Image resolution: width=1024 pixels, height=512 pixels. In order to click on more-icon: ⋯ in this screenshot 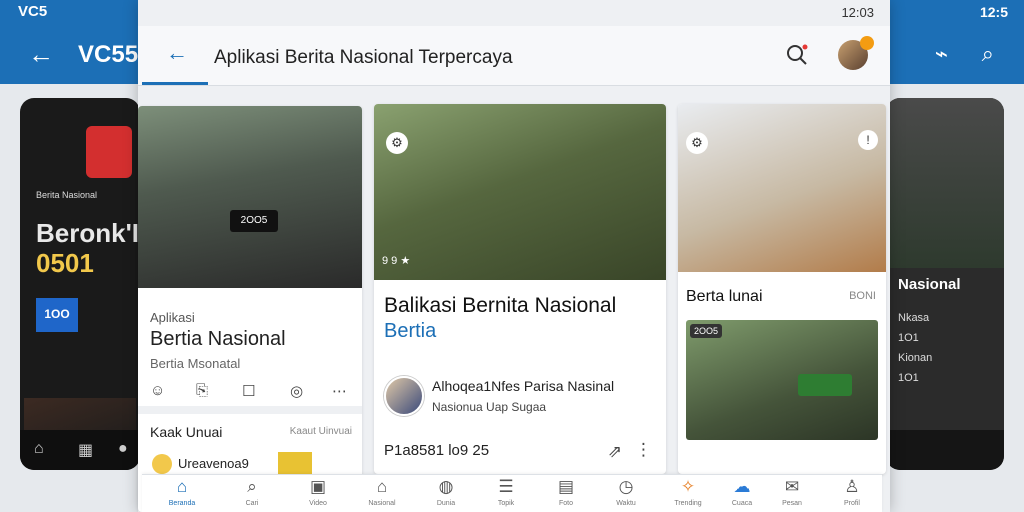, I will do `click(339, 391)`.